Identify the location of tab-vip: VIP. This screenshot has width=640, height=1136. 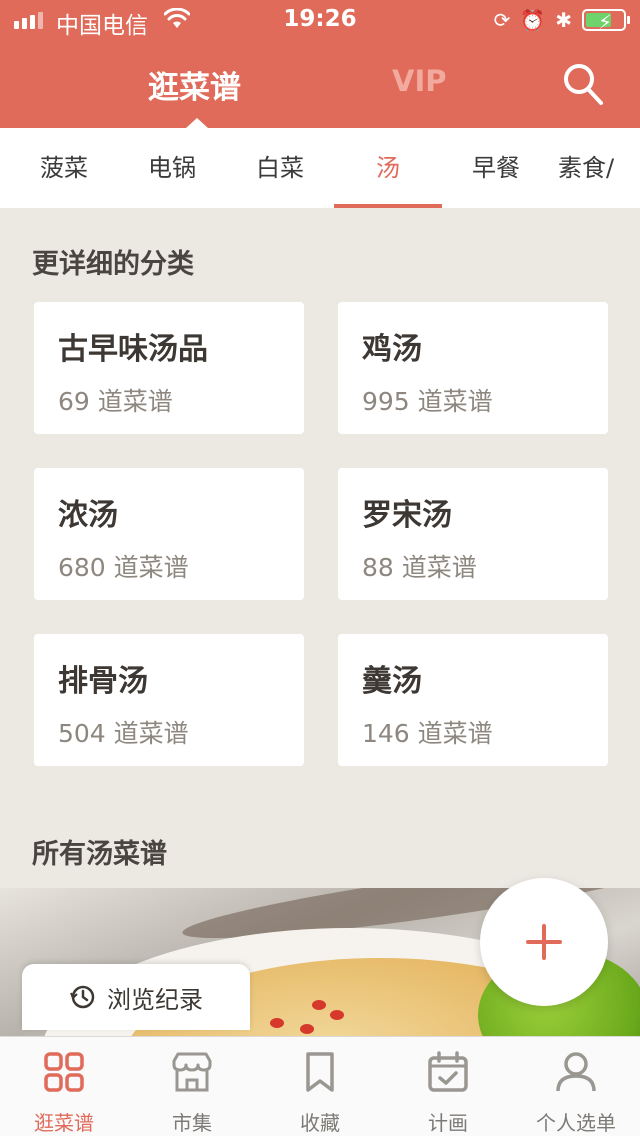
(419, 81).